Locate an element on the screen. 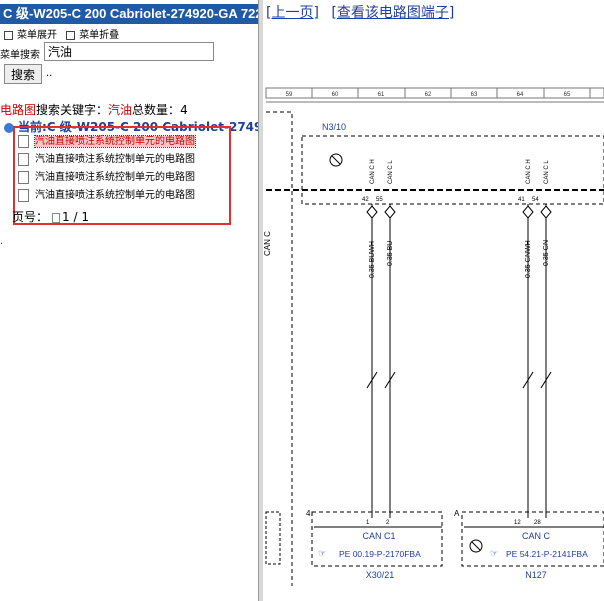 The width and height of the screenshot is (604, 601). section-marker: A is located at coordinates (457, 513).